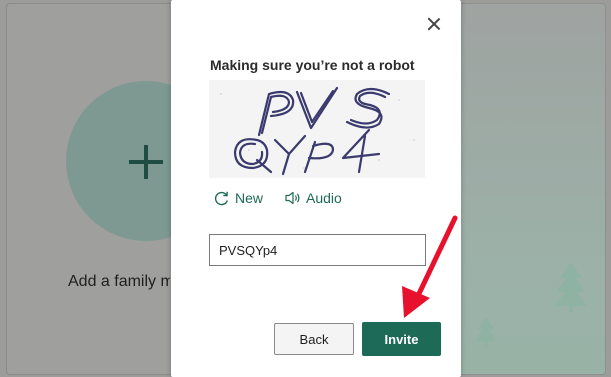  Describe the element at coordinates (292, 198) in the screenshot. I see `speaker-icon` at that location.